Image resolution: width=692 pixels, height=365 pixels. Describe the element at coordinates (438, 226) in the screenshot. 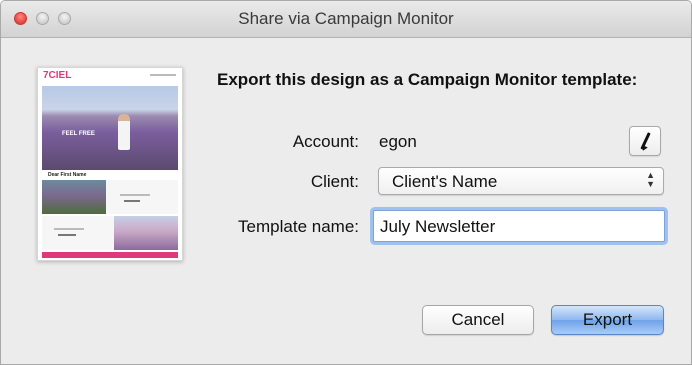

I see `template-name-value: July Newsletter` at that location.